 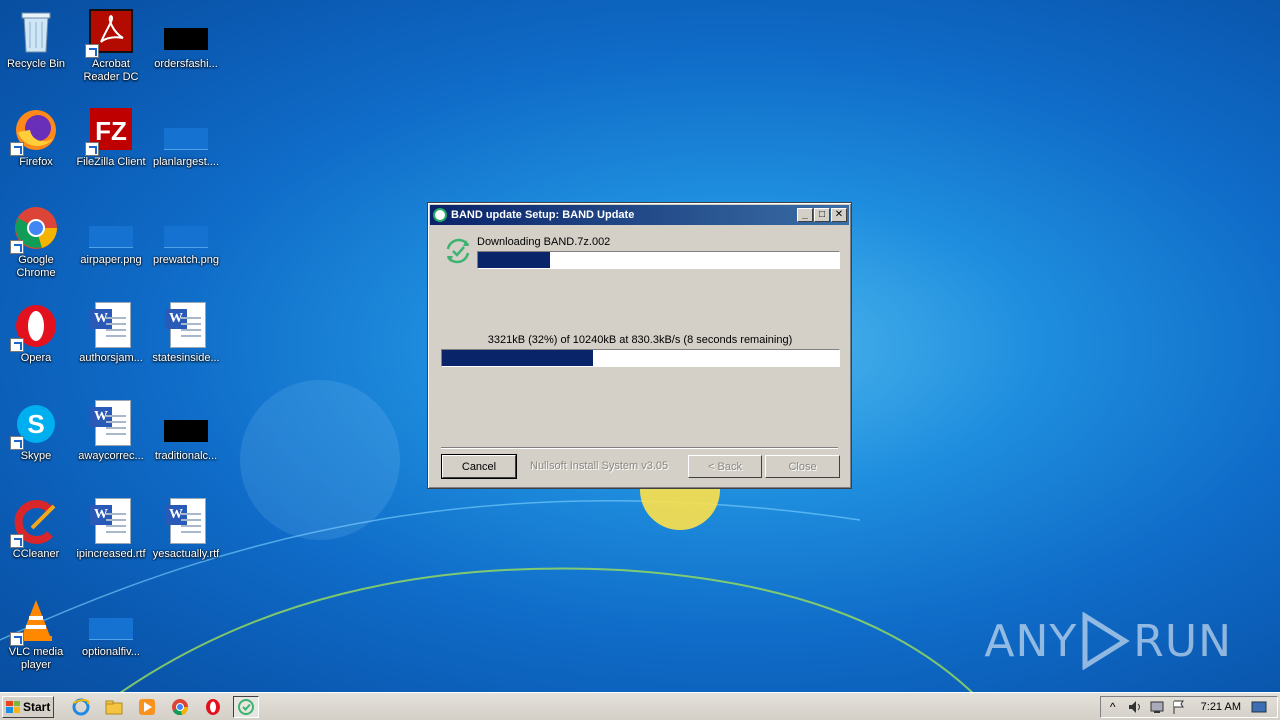 I want to click on ie-icon, so click(x=81, y=706).